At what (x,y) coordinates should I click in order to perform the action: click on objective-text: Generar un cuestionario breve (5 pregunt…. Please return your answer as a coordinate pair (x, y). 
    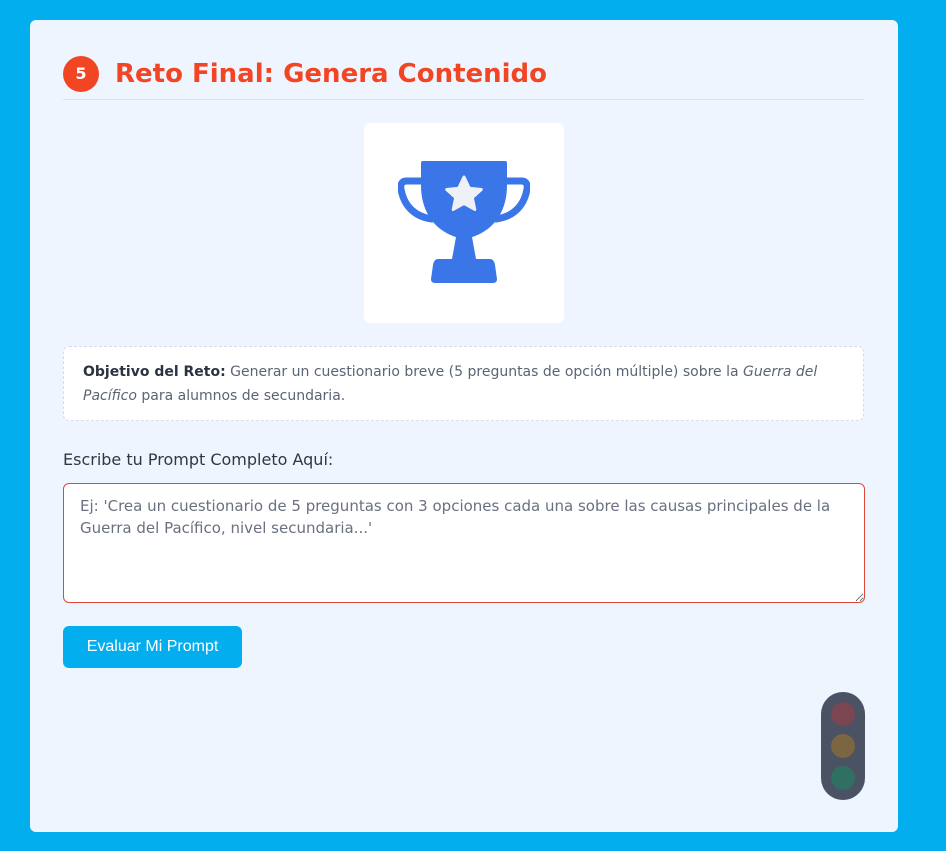
    Looking at the image, I should click on (484, 372).